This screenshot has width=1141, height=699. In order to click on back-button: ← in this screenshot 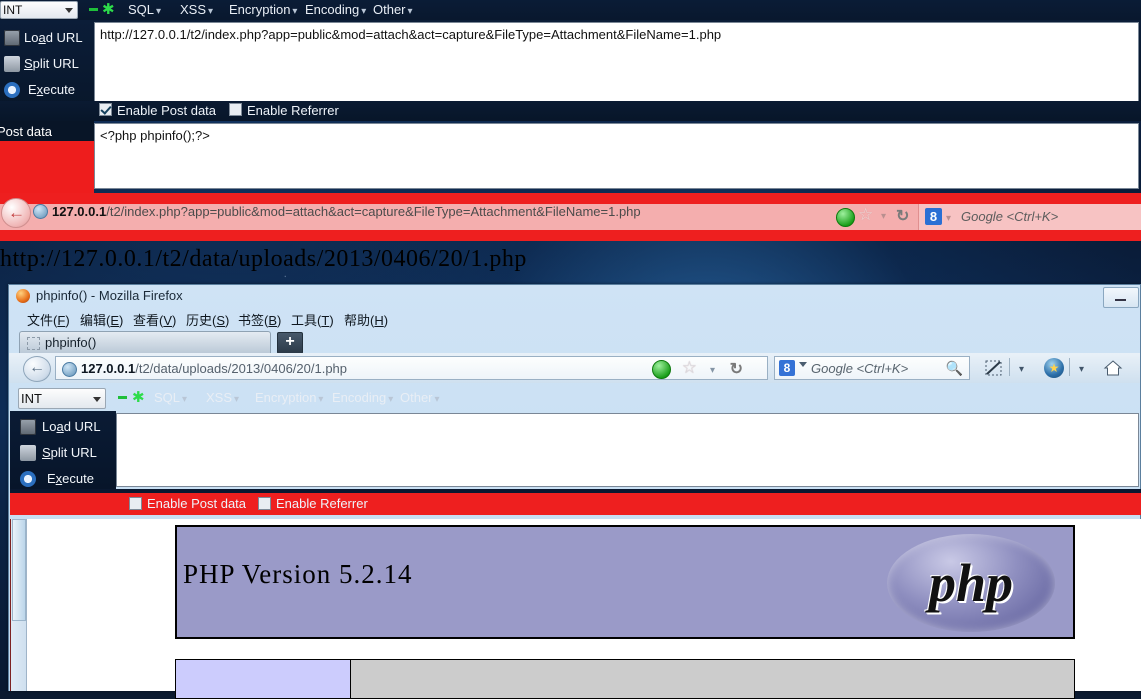, I will do `click(37, 369)`.